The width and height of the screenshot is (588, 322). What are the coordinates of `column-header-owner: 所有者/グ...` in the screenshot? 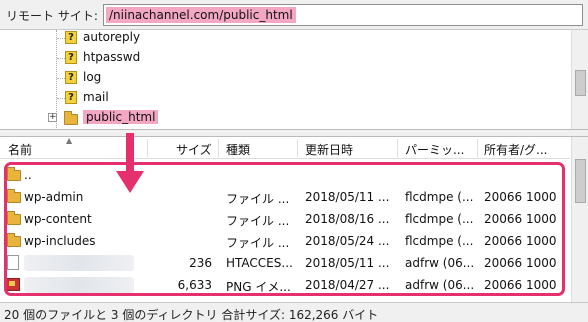 It's located at (516, 149).